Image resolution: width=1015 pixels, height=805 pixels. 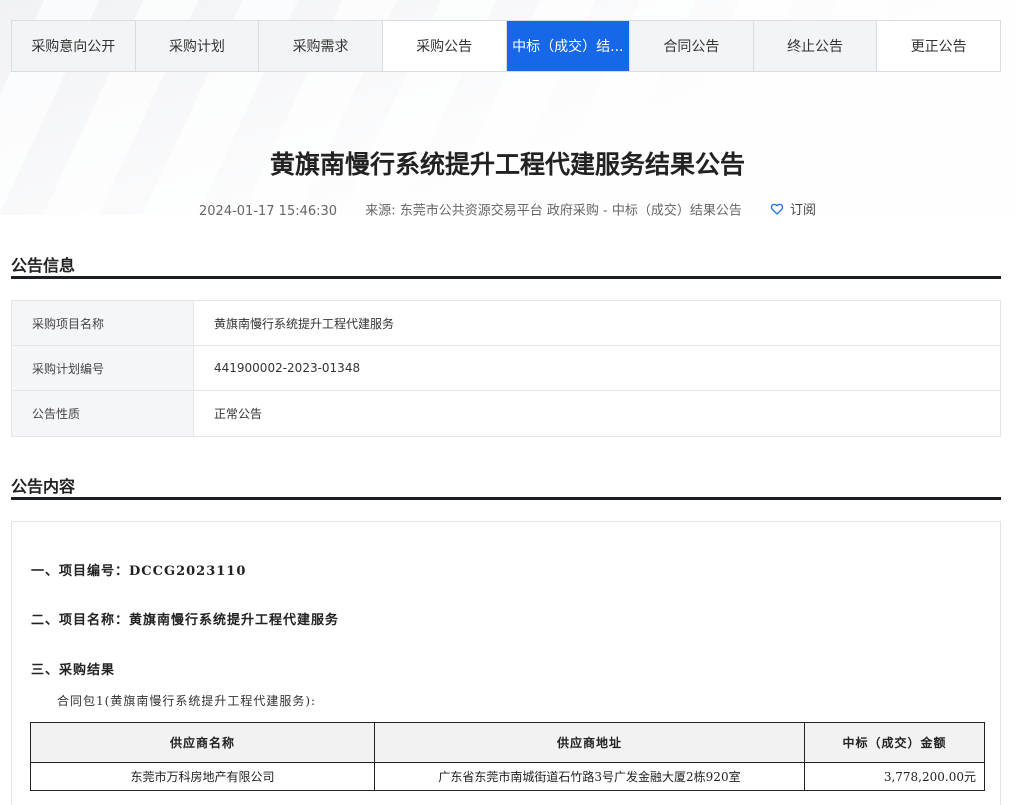 What do you see at coordinates (777, 209) in the screenshot?
I see `heart-icon` at bounding box center [777, 209].